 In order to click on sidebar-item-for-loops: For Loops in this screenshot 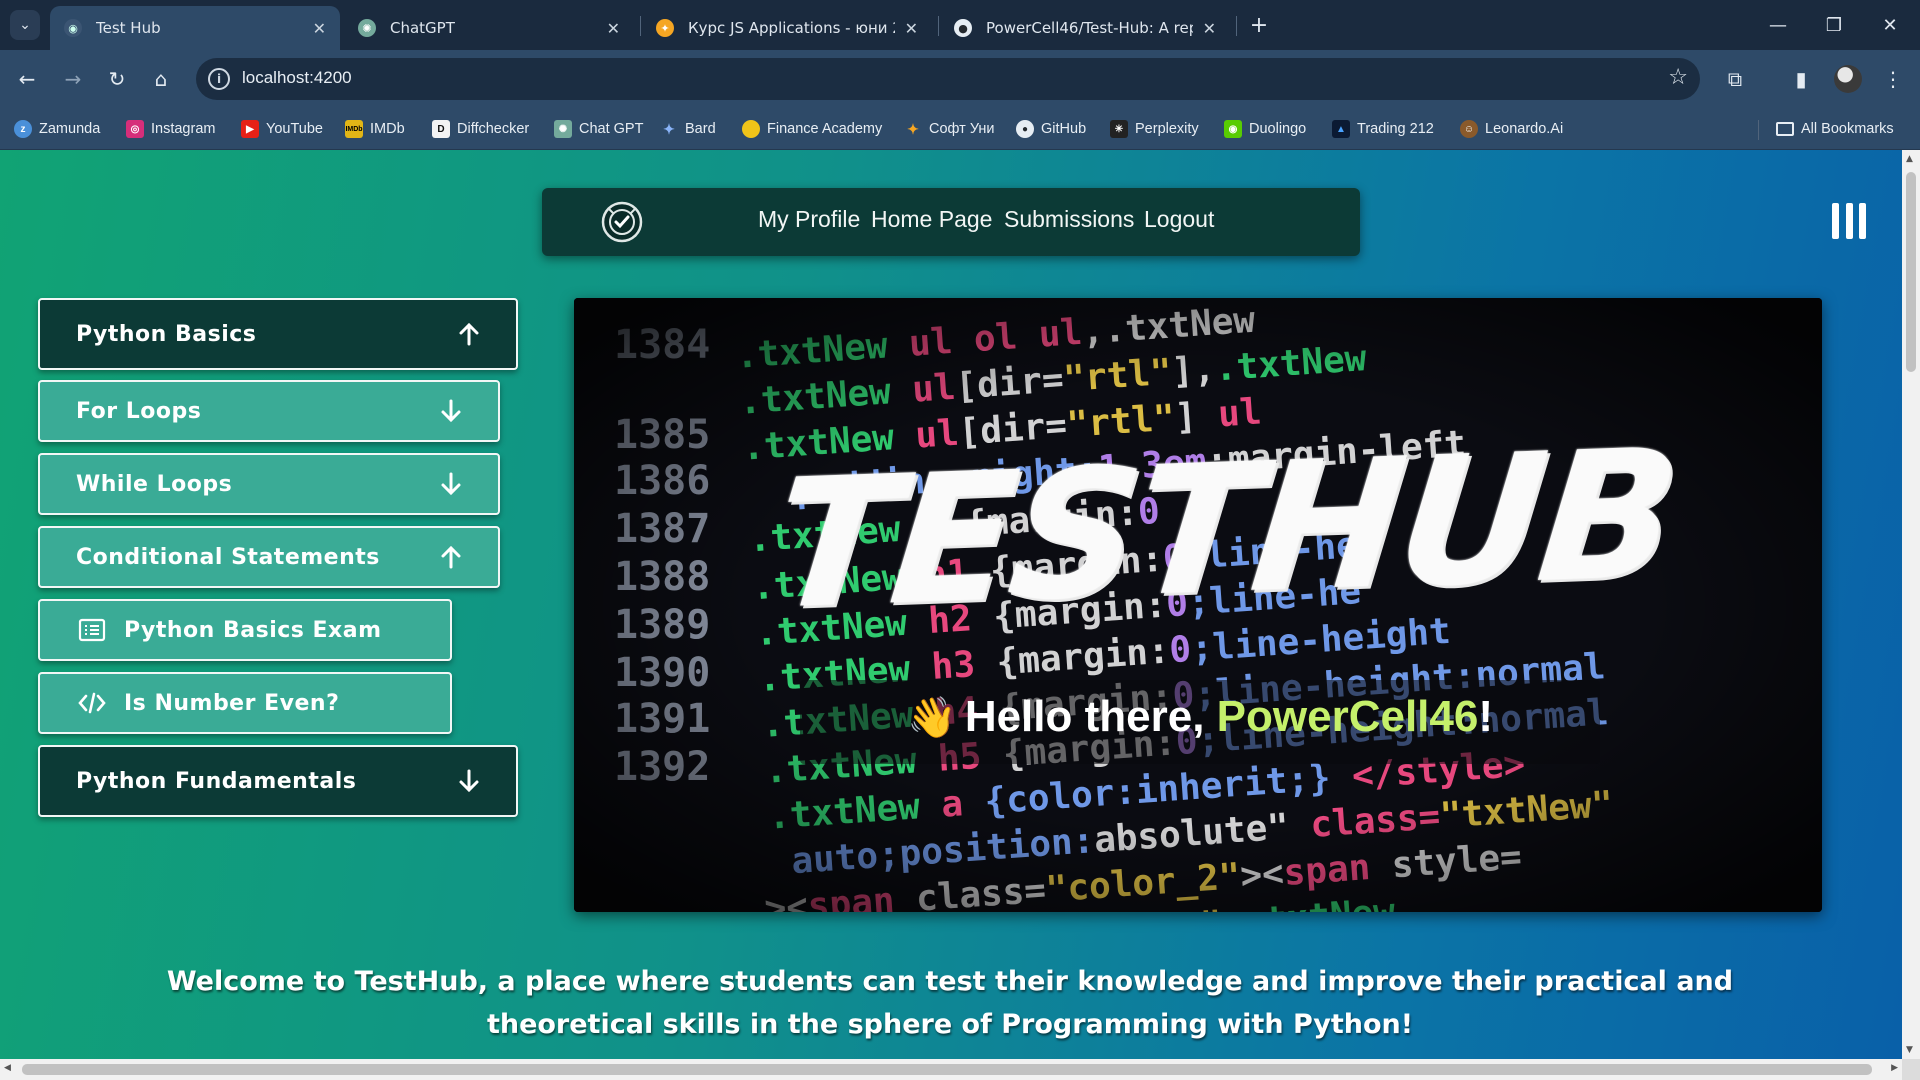, I will do `click(269, 411)`.